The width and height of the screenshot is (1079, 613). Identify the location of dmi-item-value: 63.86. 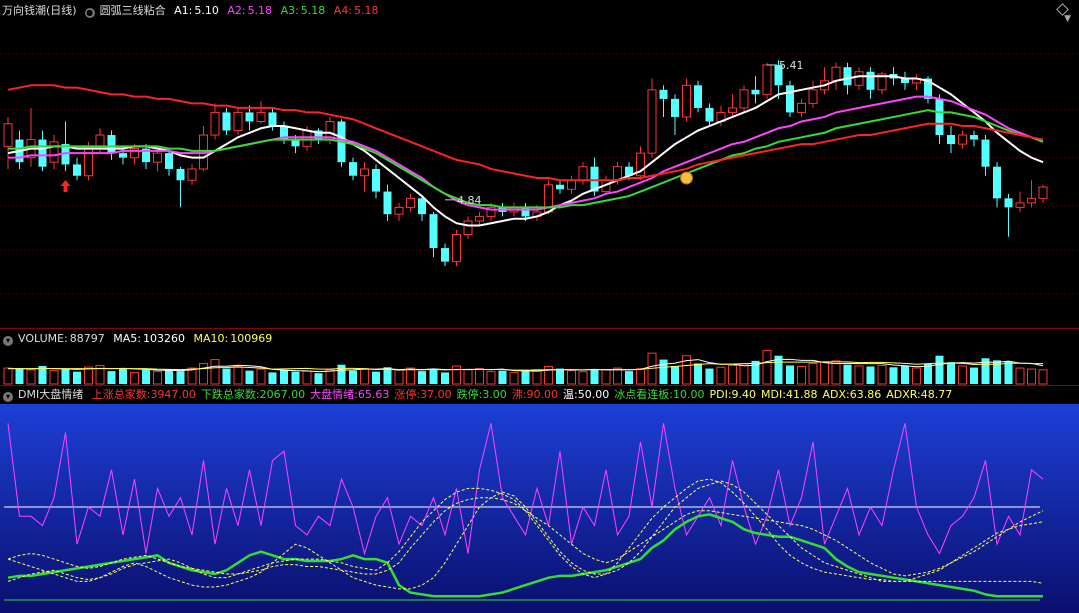
(865, 394).